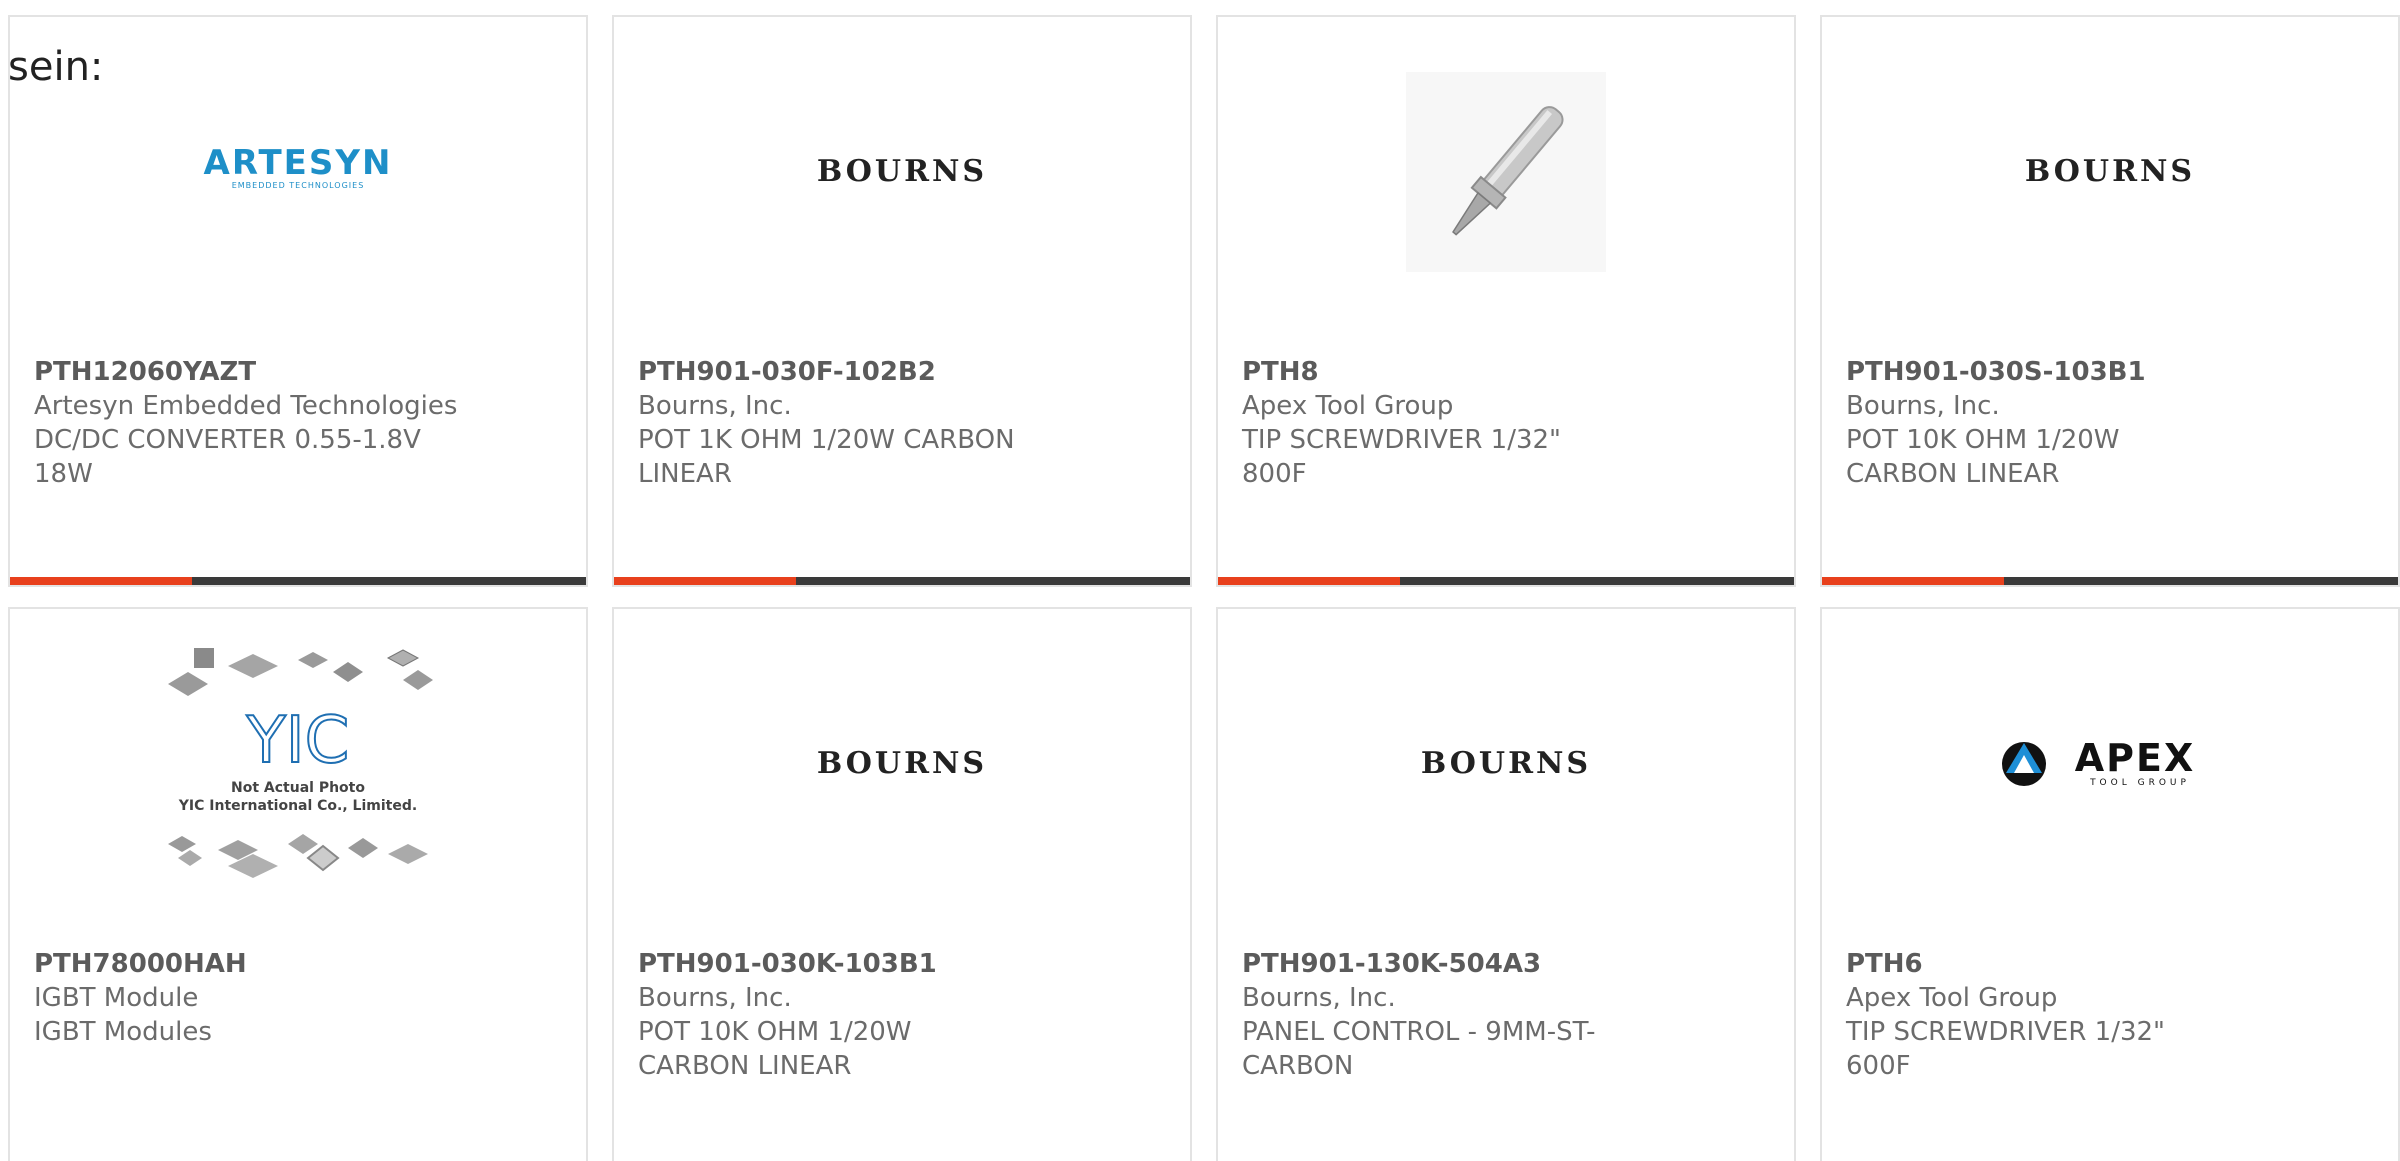  I want to click on logo-text: APEX, so click(2135, 758).